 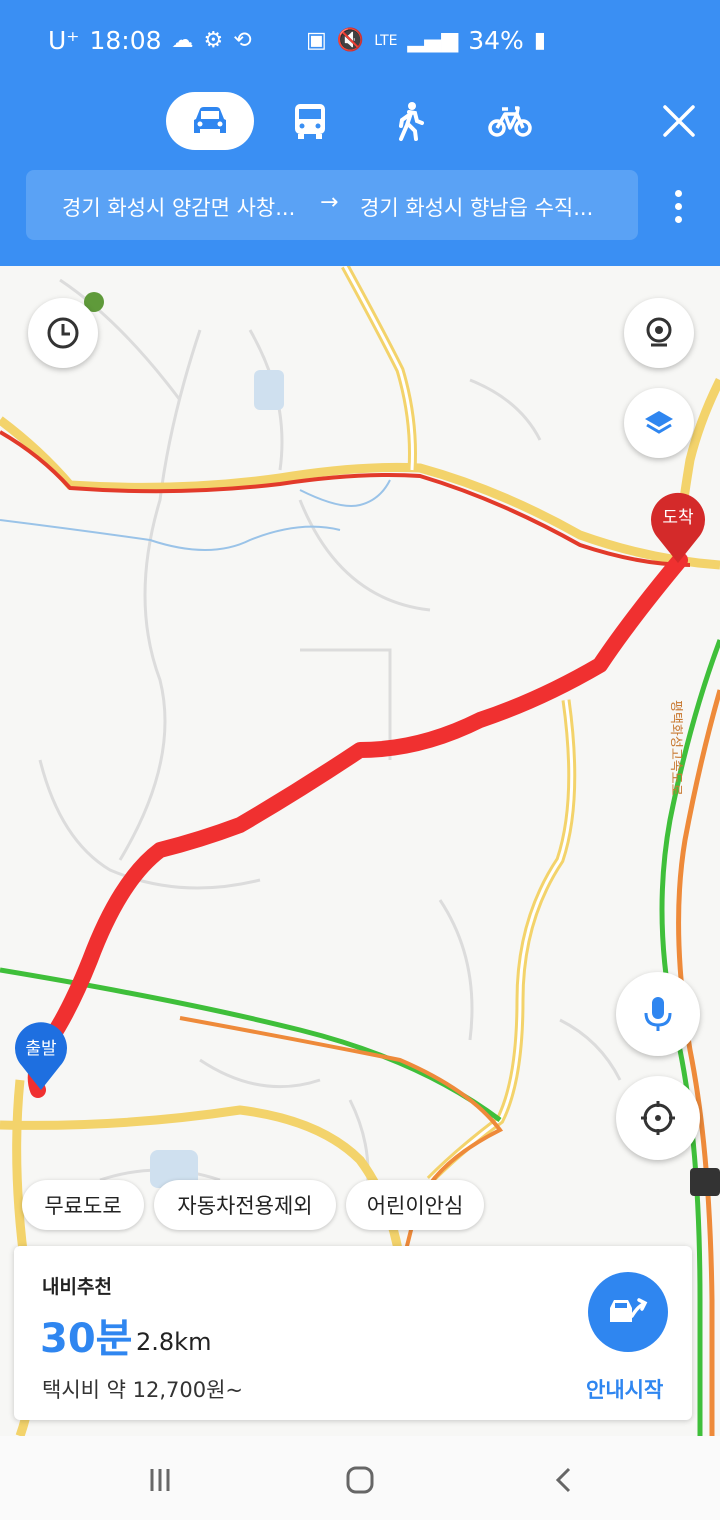 What do you see at coordinates (86, 1339) in the screenshot?
I see `route-time: 30분` at bounding box center [86, 1339].